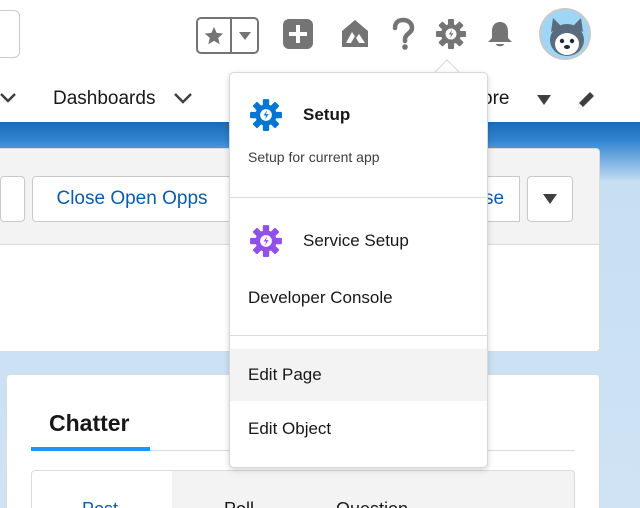  Describe the element at coordinates (544, 100) in the screenshot. I see `more-caret-down-icon` at that location.